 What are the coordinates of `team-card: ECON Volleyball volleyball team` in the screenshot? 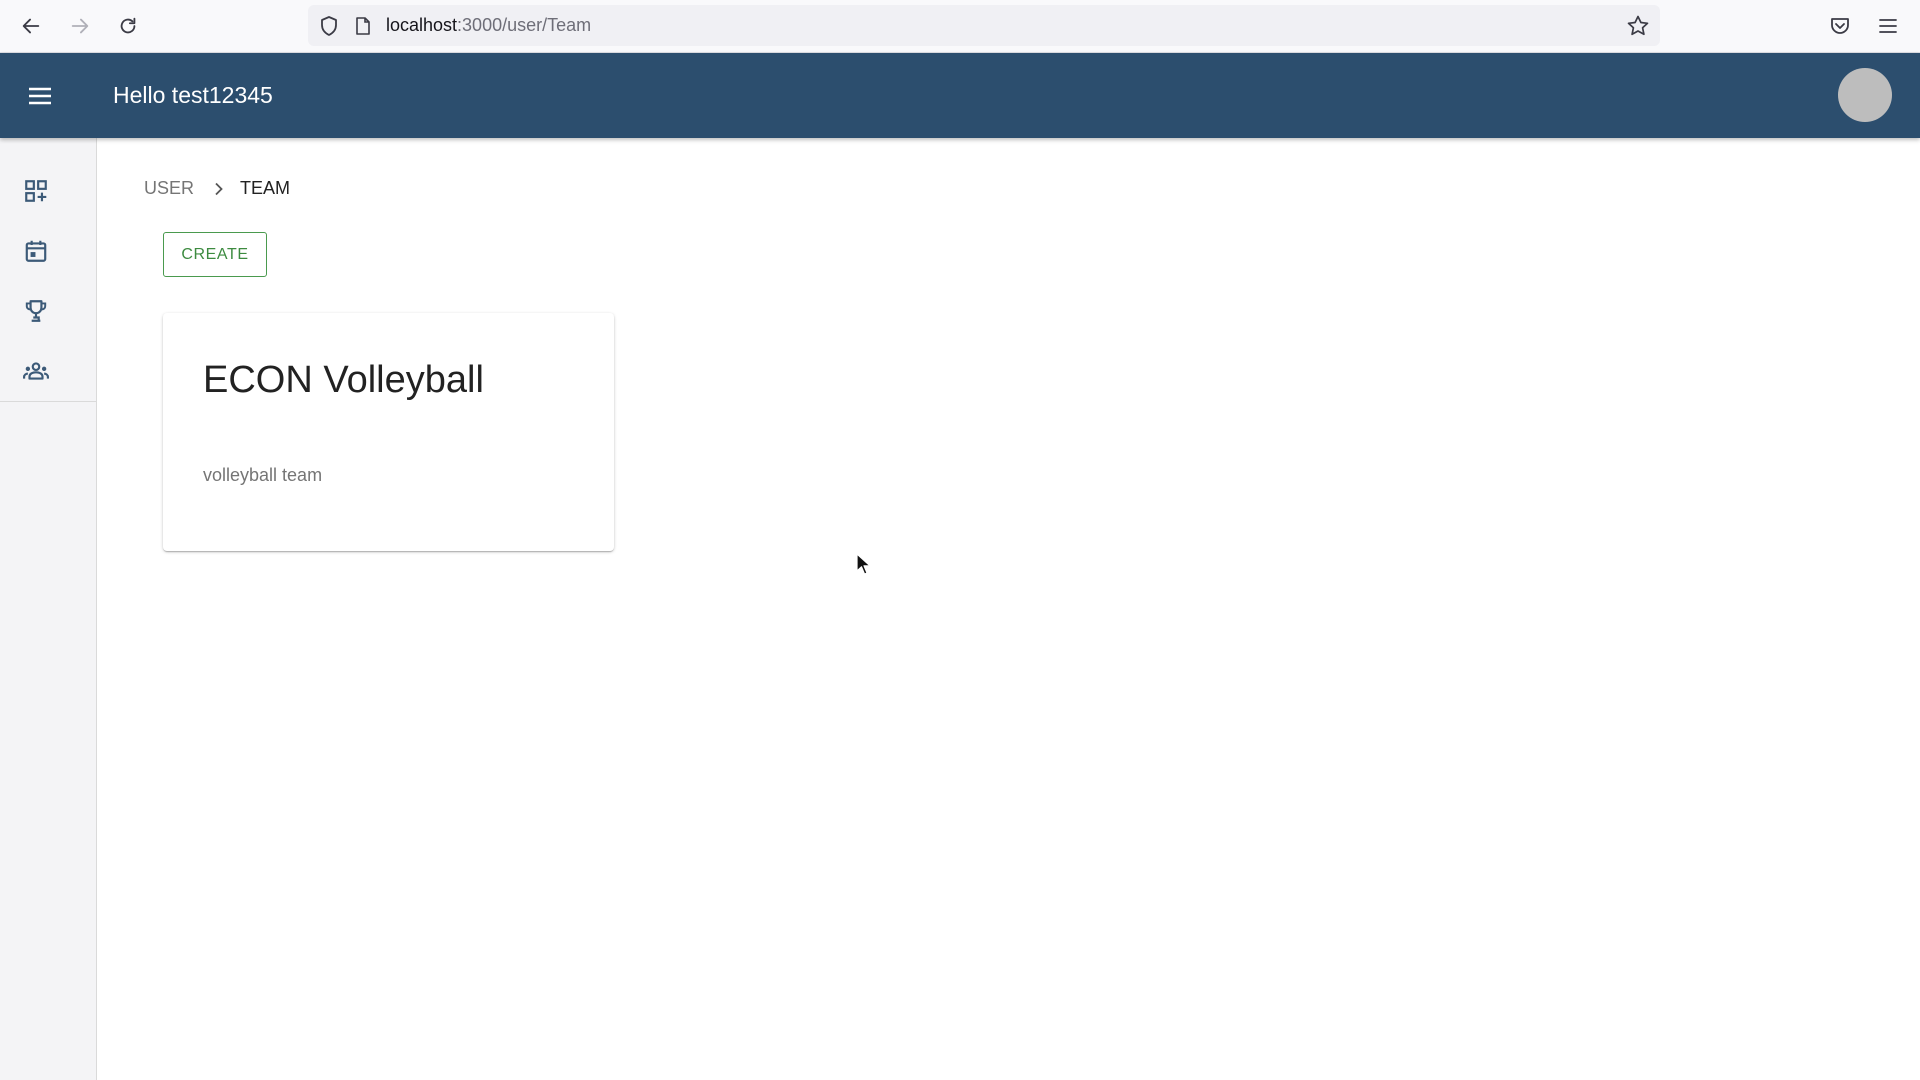 It's located at (388, 432).